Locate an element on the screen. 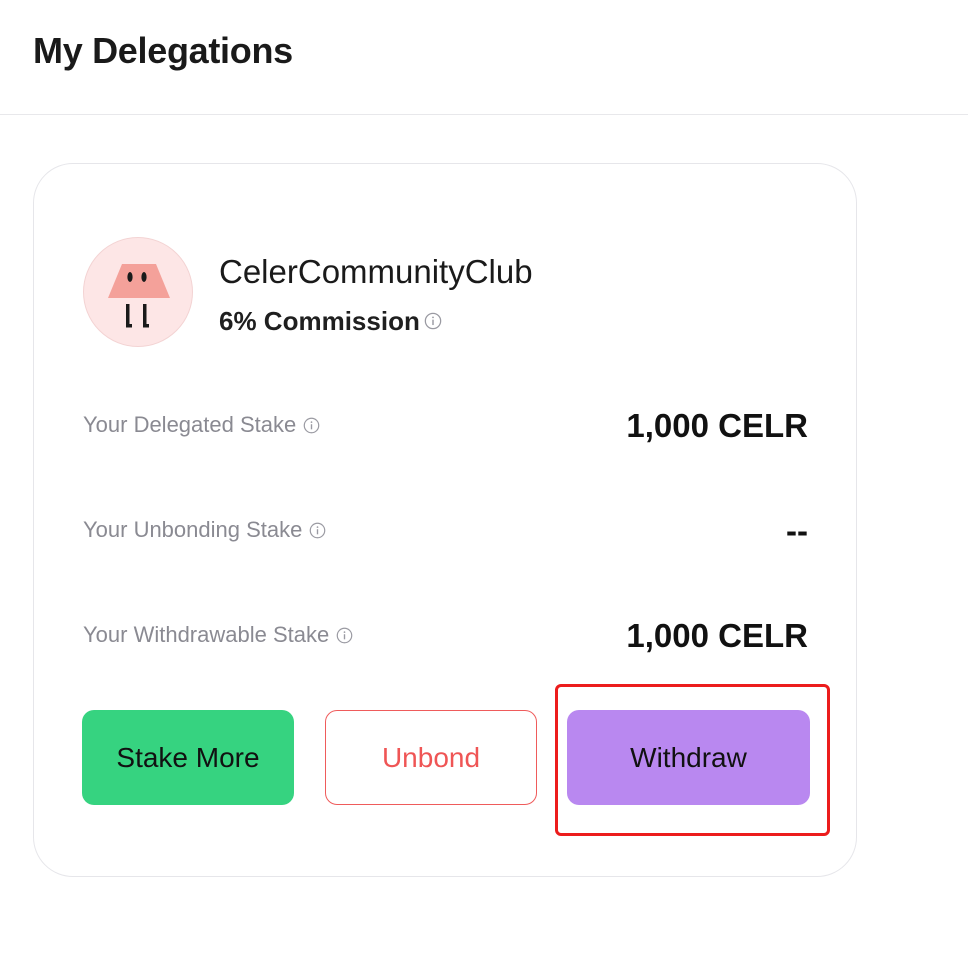 This screenshot has width=968, height=974. page-title: My Delegations is located at coordinates (163, 50).